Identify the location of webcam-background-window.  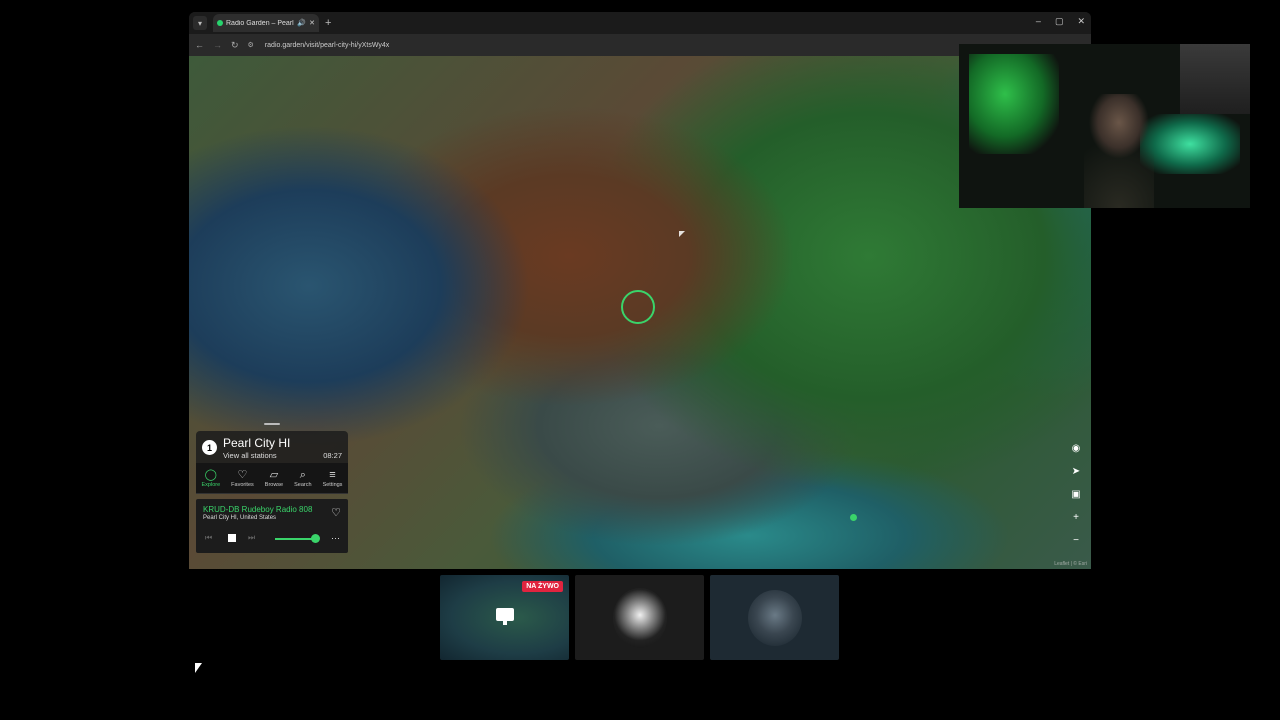
(1215, 79).